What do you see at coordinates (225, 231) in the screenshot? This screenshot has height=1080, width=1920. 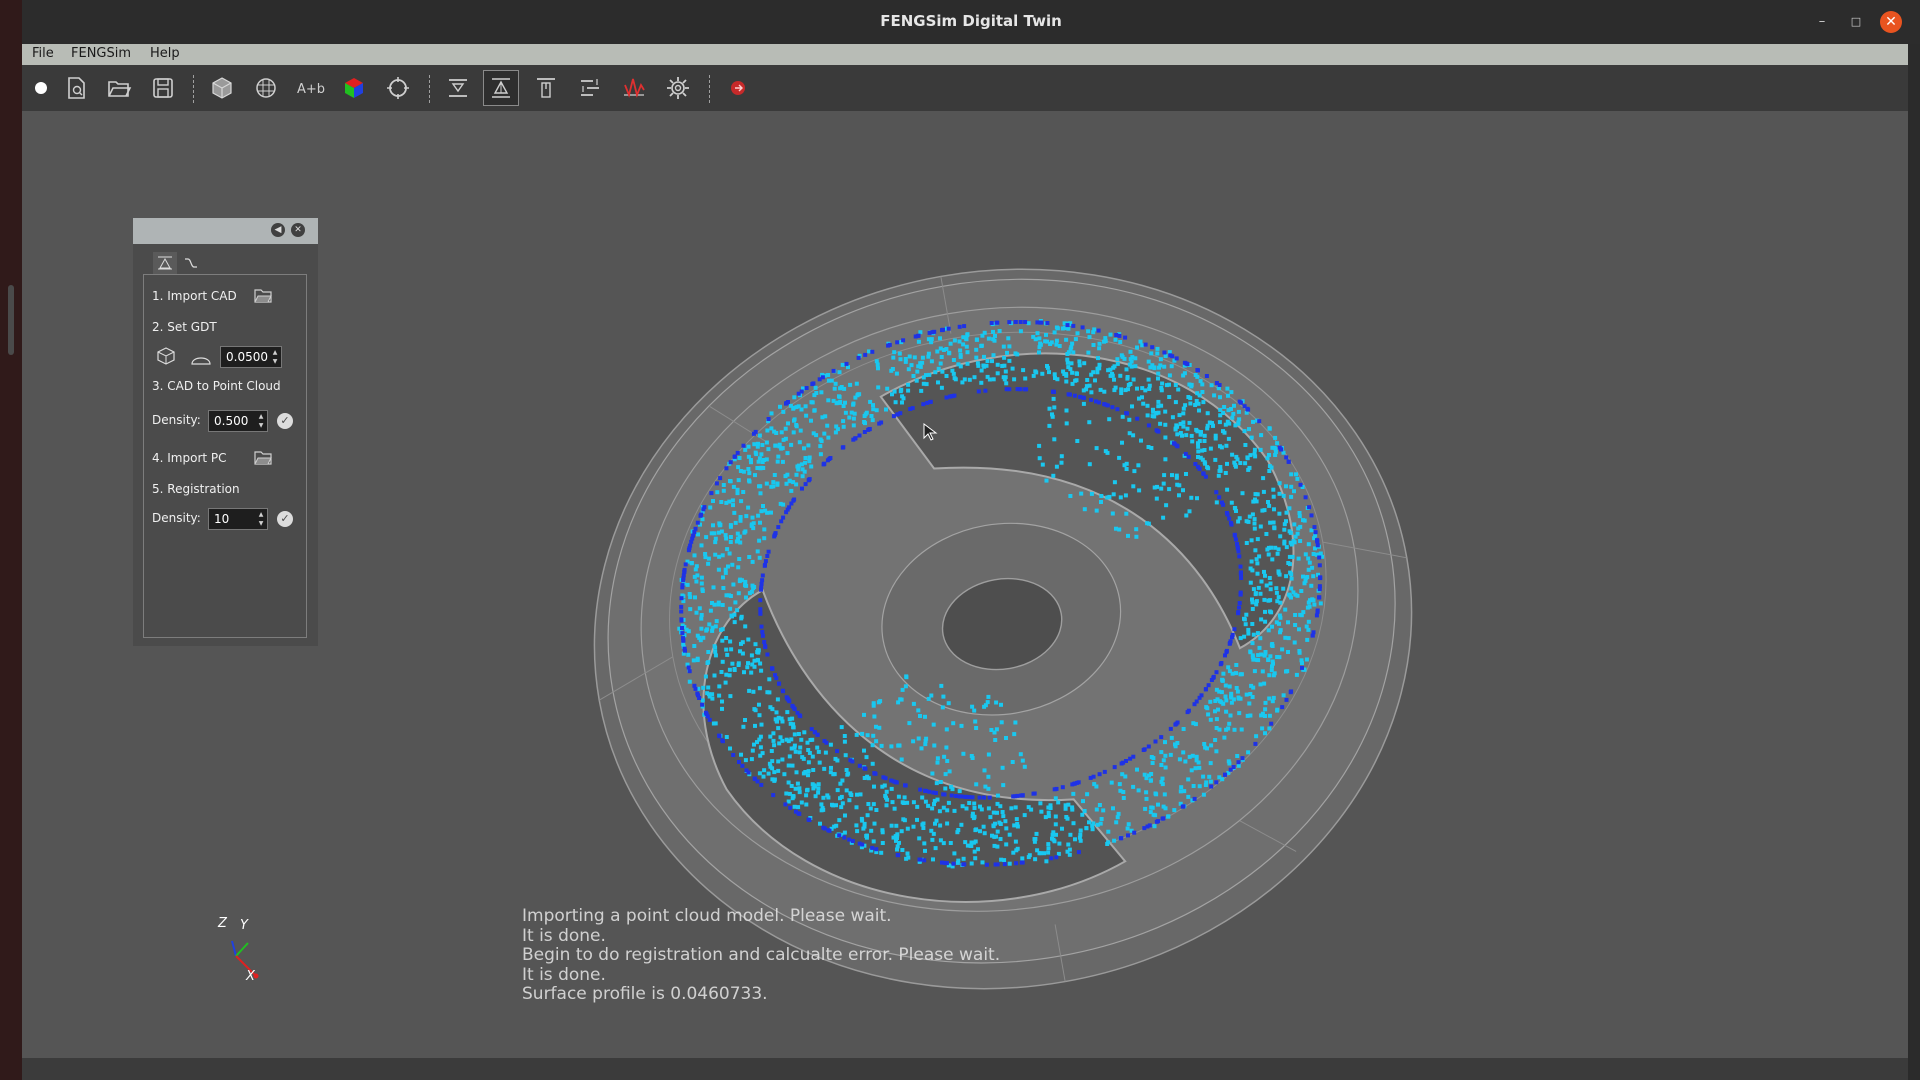 I see `panel-header: ◀ ✕` at bounding box center [225, 231].